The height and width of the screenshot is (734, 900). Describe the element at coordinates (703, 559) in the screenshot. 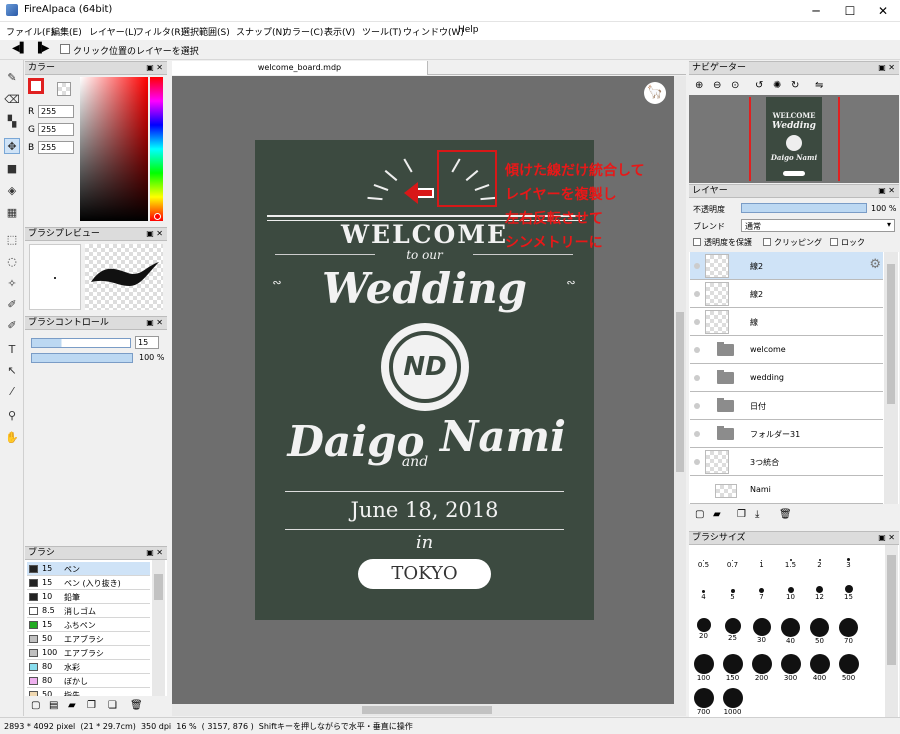

I see `brush-size-preset: 0.5` at that location.